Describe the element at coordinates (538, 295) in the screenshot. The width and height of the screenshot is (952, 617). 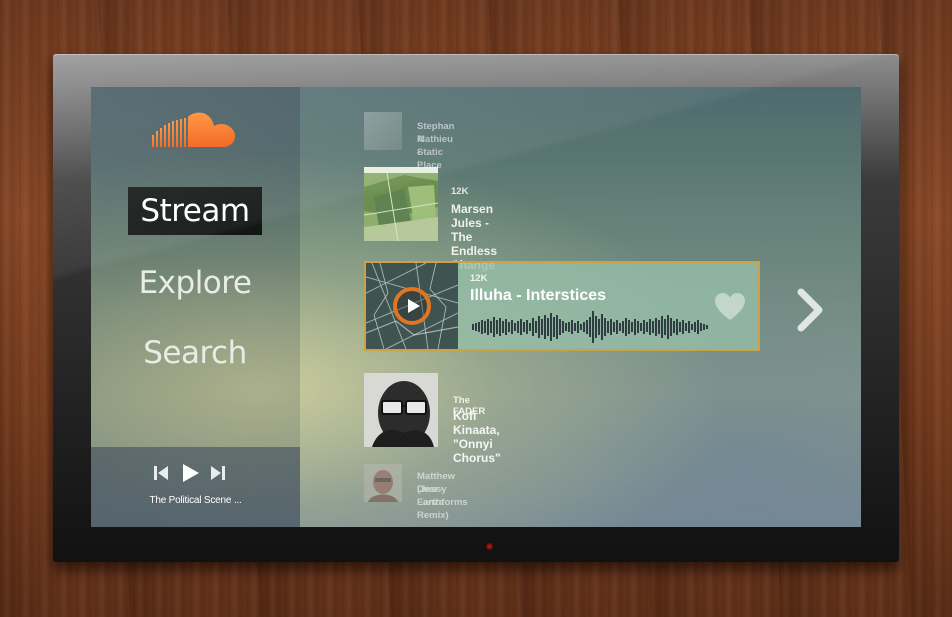
I see `track-title: Illuha - Interstices` at that location.